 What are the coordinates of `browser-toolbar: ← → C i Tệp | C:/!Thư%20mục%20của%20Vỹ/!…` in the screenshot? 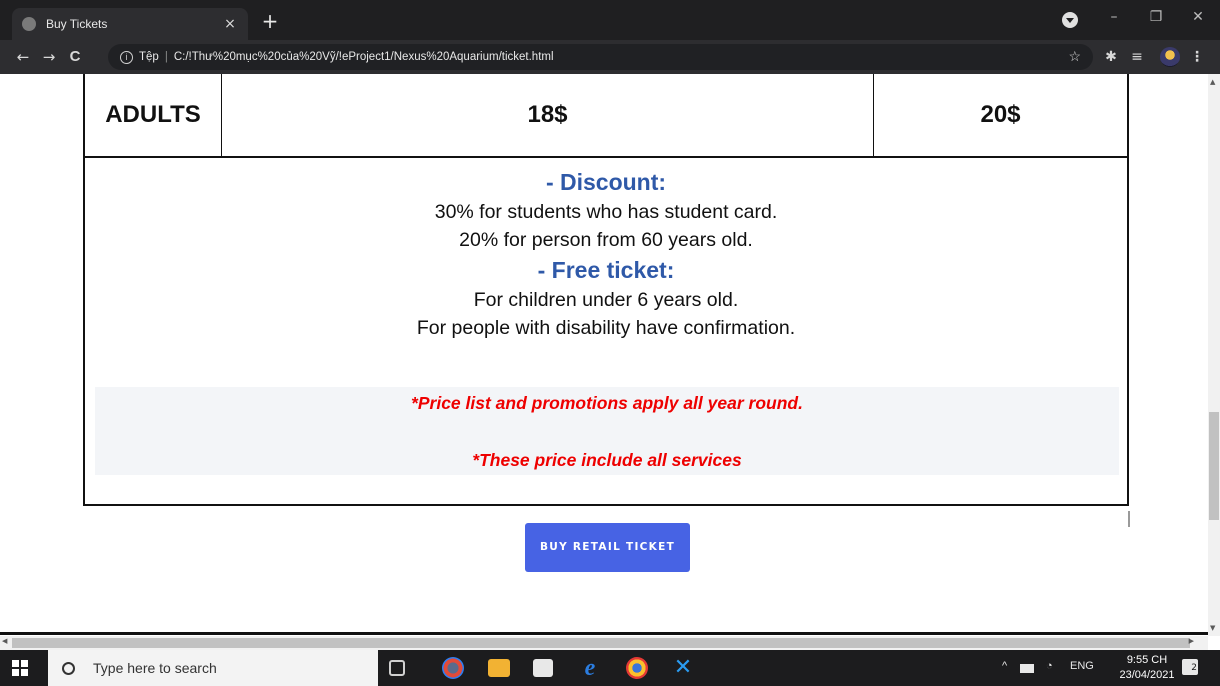 It's located at (610, 57).